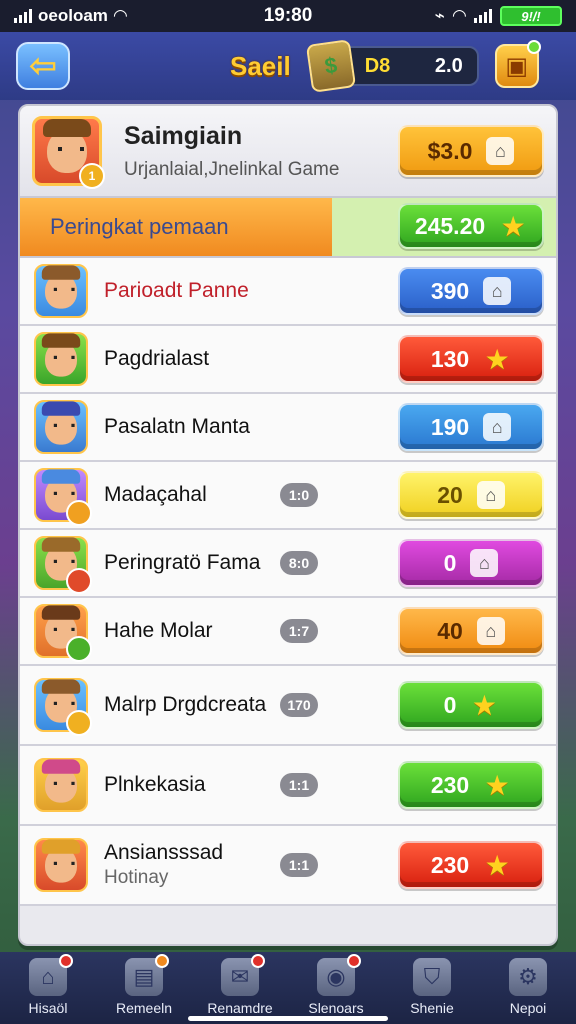  I want to click on leaderboard-row: Pasalatn Manta 190 ⌂, so click(288, 428).